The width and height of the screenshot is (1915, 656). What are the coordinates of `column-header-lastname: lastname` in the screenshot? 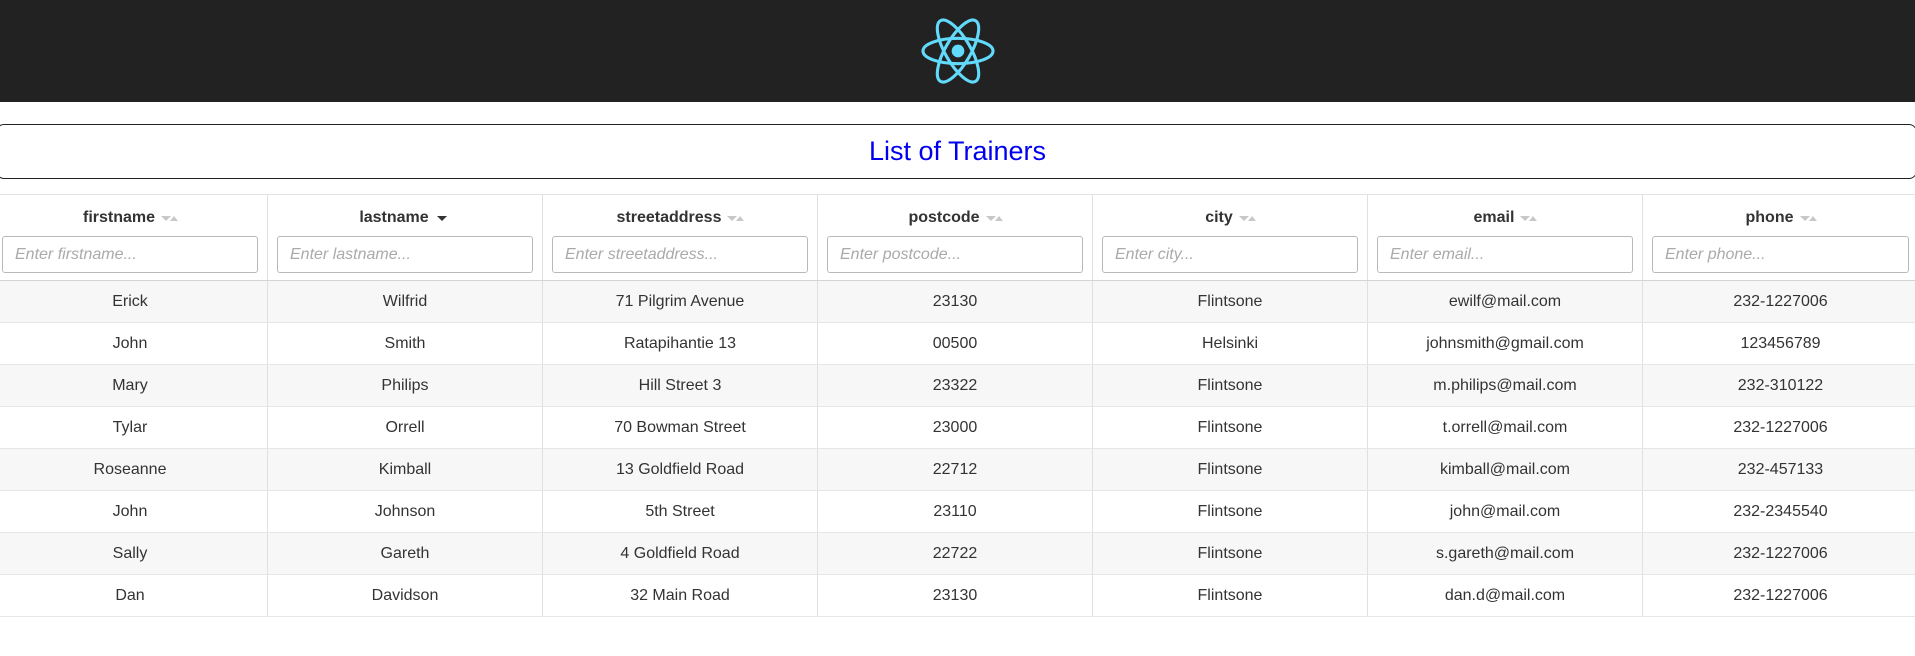 It's located at (405, 237).